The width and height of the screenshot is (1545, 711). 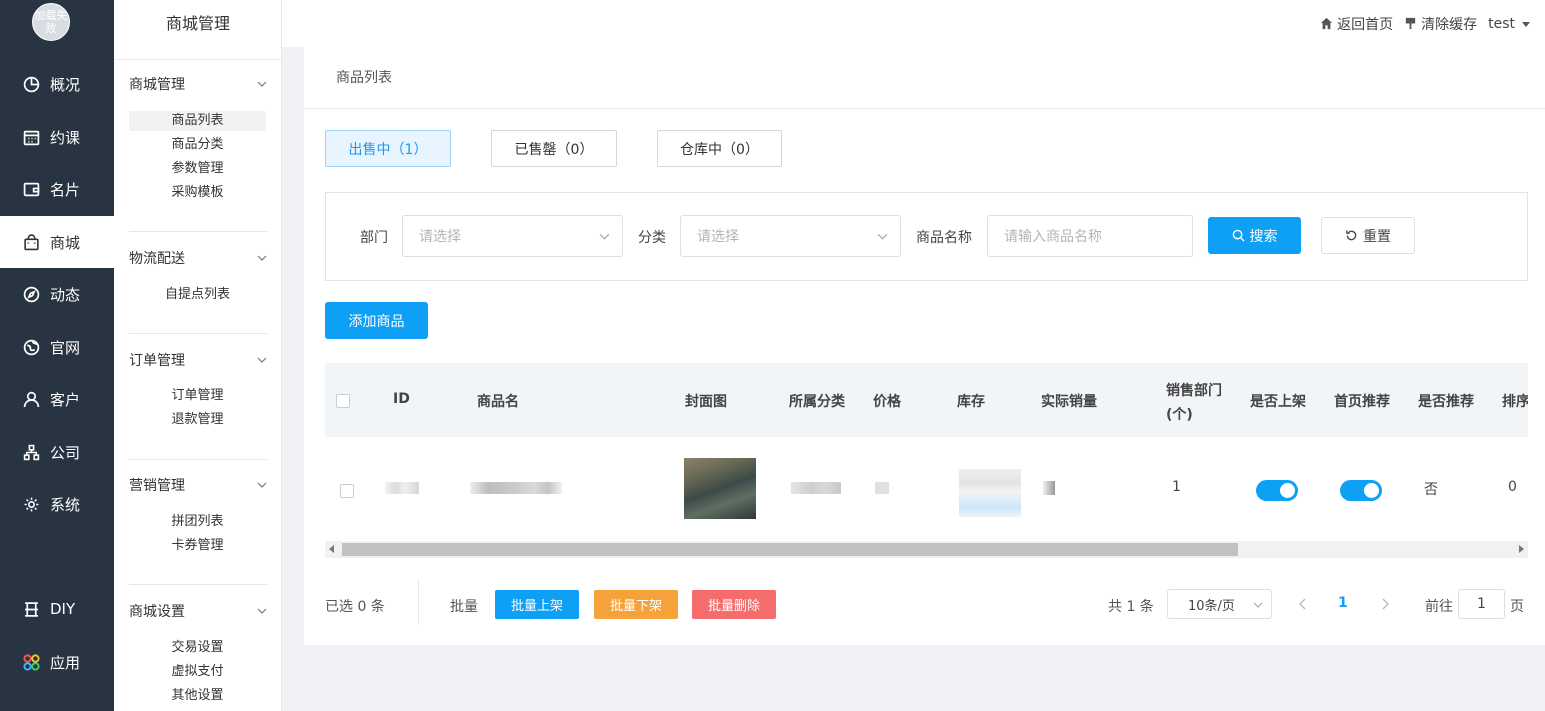 What do you see at coordinates (1439, 607) in the screenshot?
I see `goto-label: 前往` at bounding box center [1439, 607].